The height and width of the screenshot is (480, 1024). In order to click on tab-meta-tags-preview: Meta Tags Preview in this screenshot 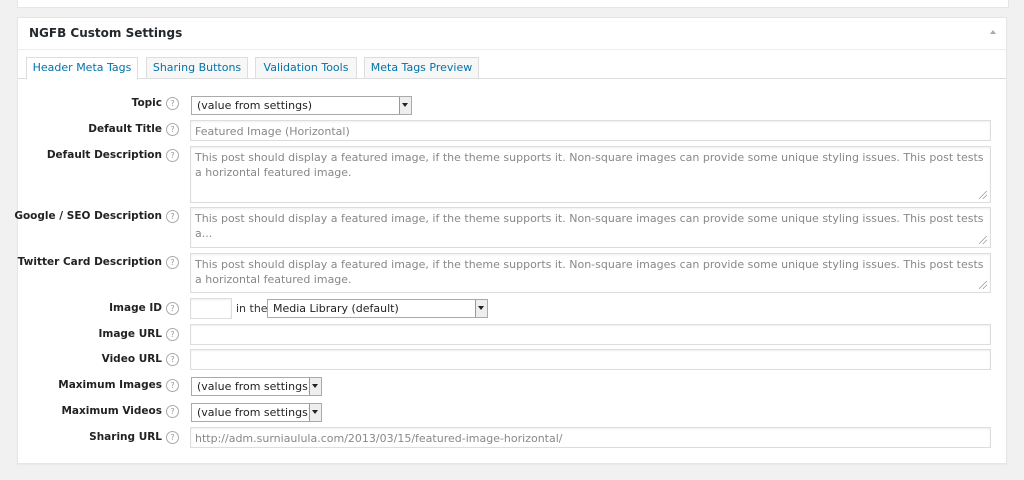, I will do `click(421, 68)`.